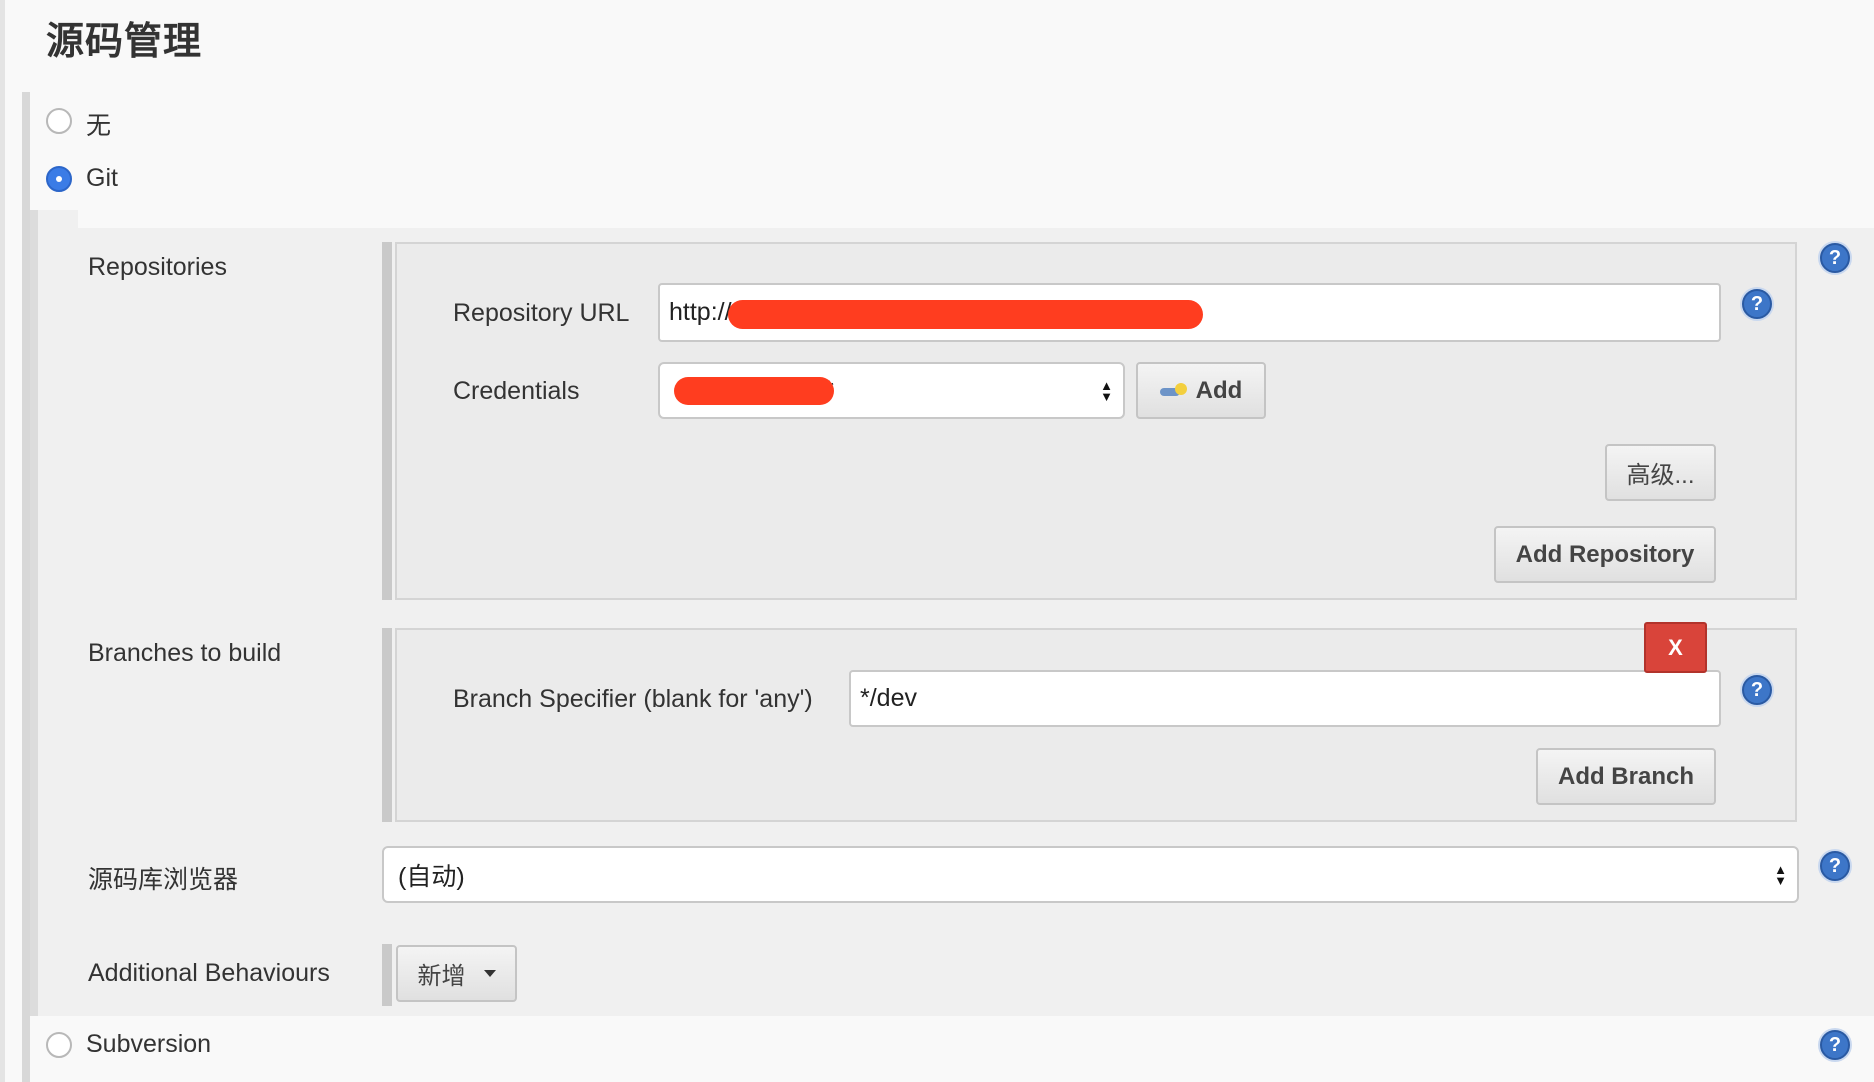  I want to click on git-panel-notch, so click(58, 220).